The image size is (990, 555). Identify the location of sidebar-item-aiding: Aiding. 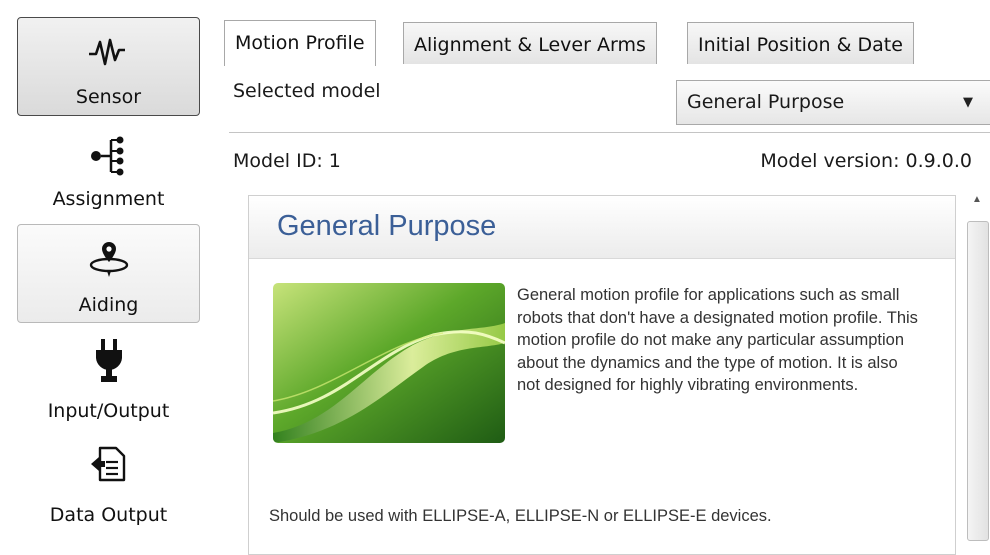
(108, 273).